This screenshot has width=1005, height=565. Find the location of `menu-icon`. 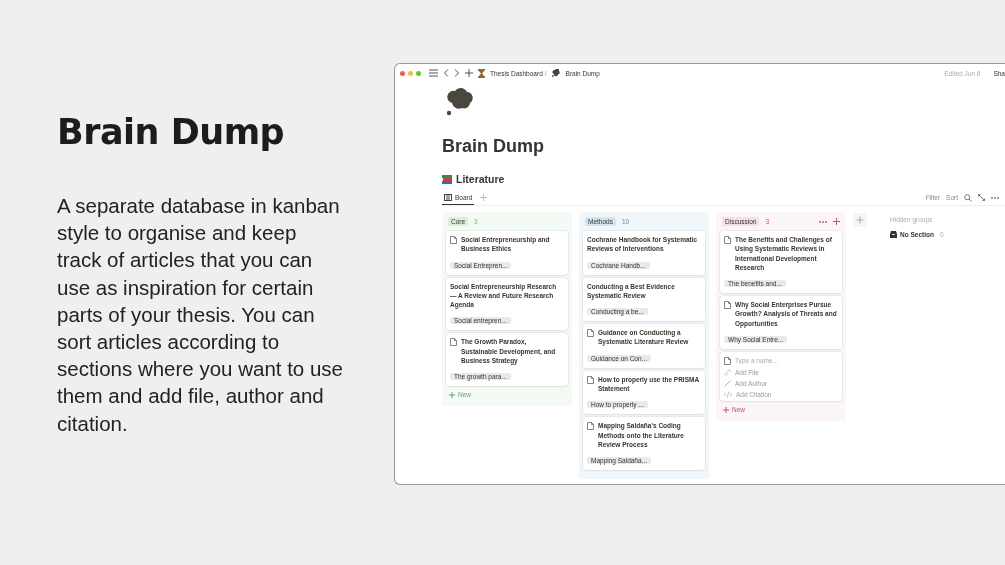

menu-icon is located at coordinates (433, 73).